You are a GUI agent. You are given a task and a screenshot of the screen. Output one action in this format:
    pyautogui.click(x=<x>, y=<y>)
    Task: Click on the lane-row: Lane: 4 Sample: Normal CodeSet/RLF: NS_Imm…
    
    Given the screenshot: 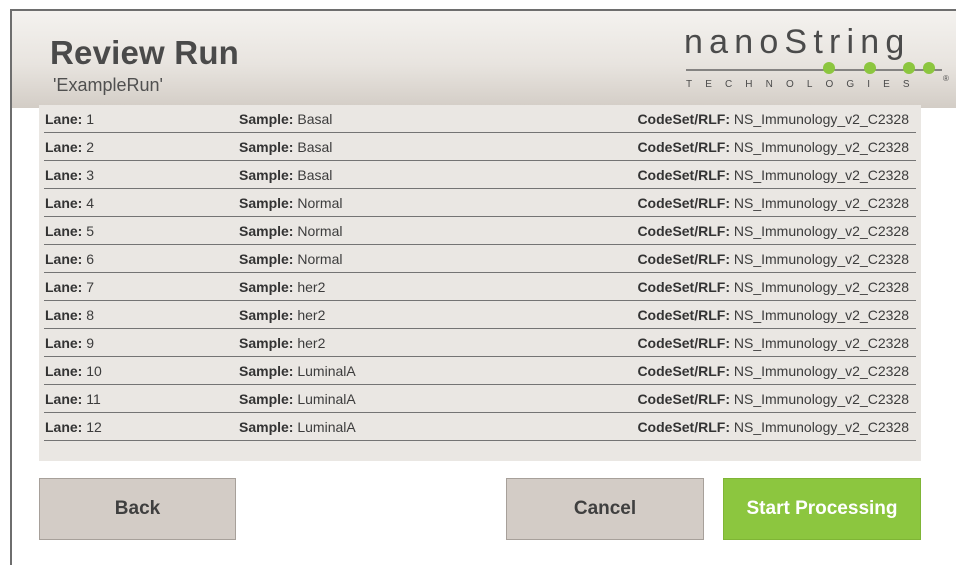 What is the action you would take?
    pyautogui.click(x=480, y=203)
    